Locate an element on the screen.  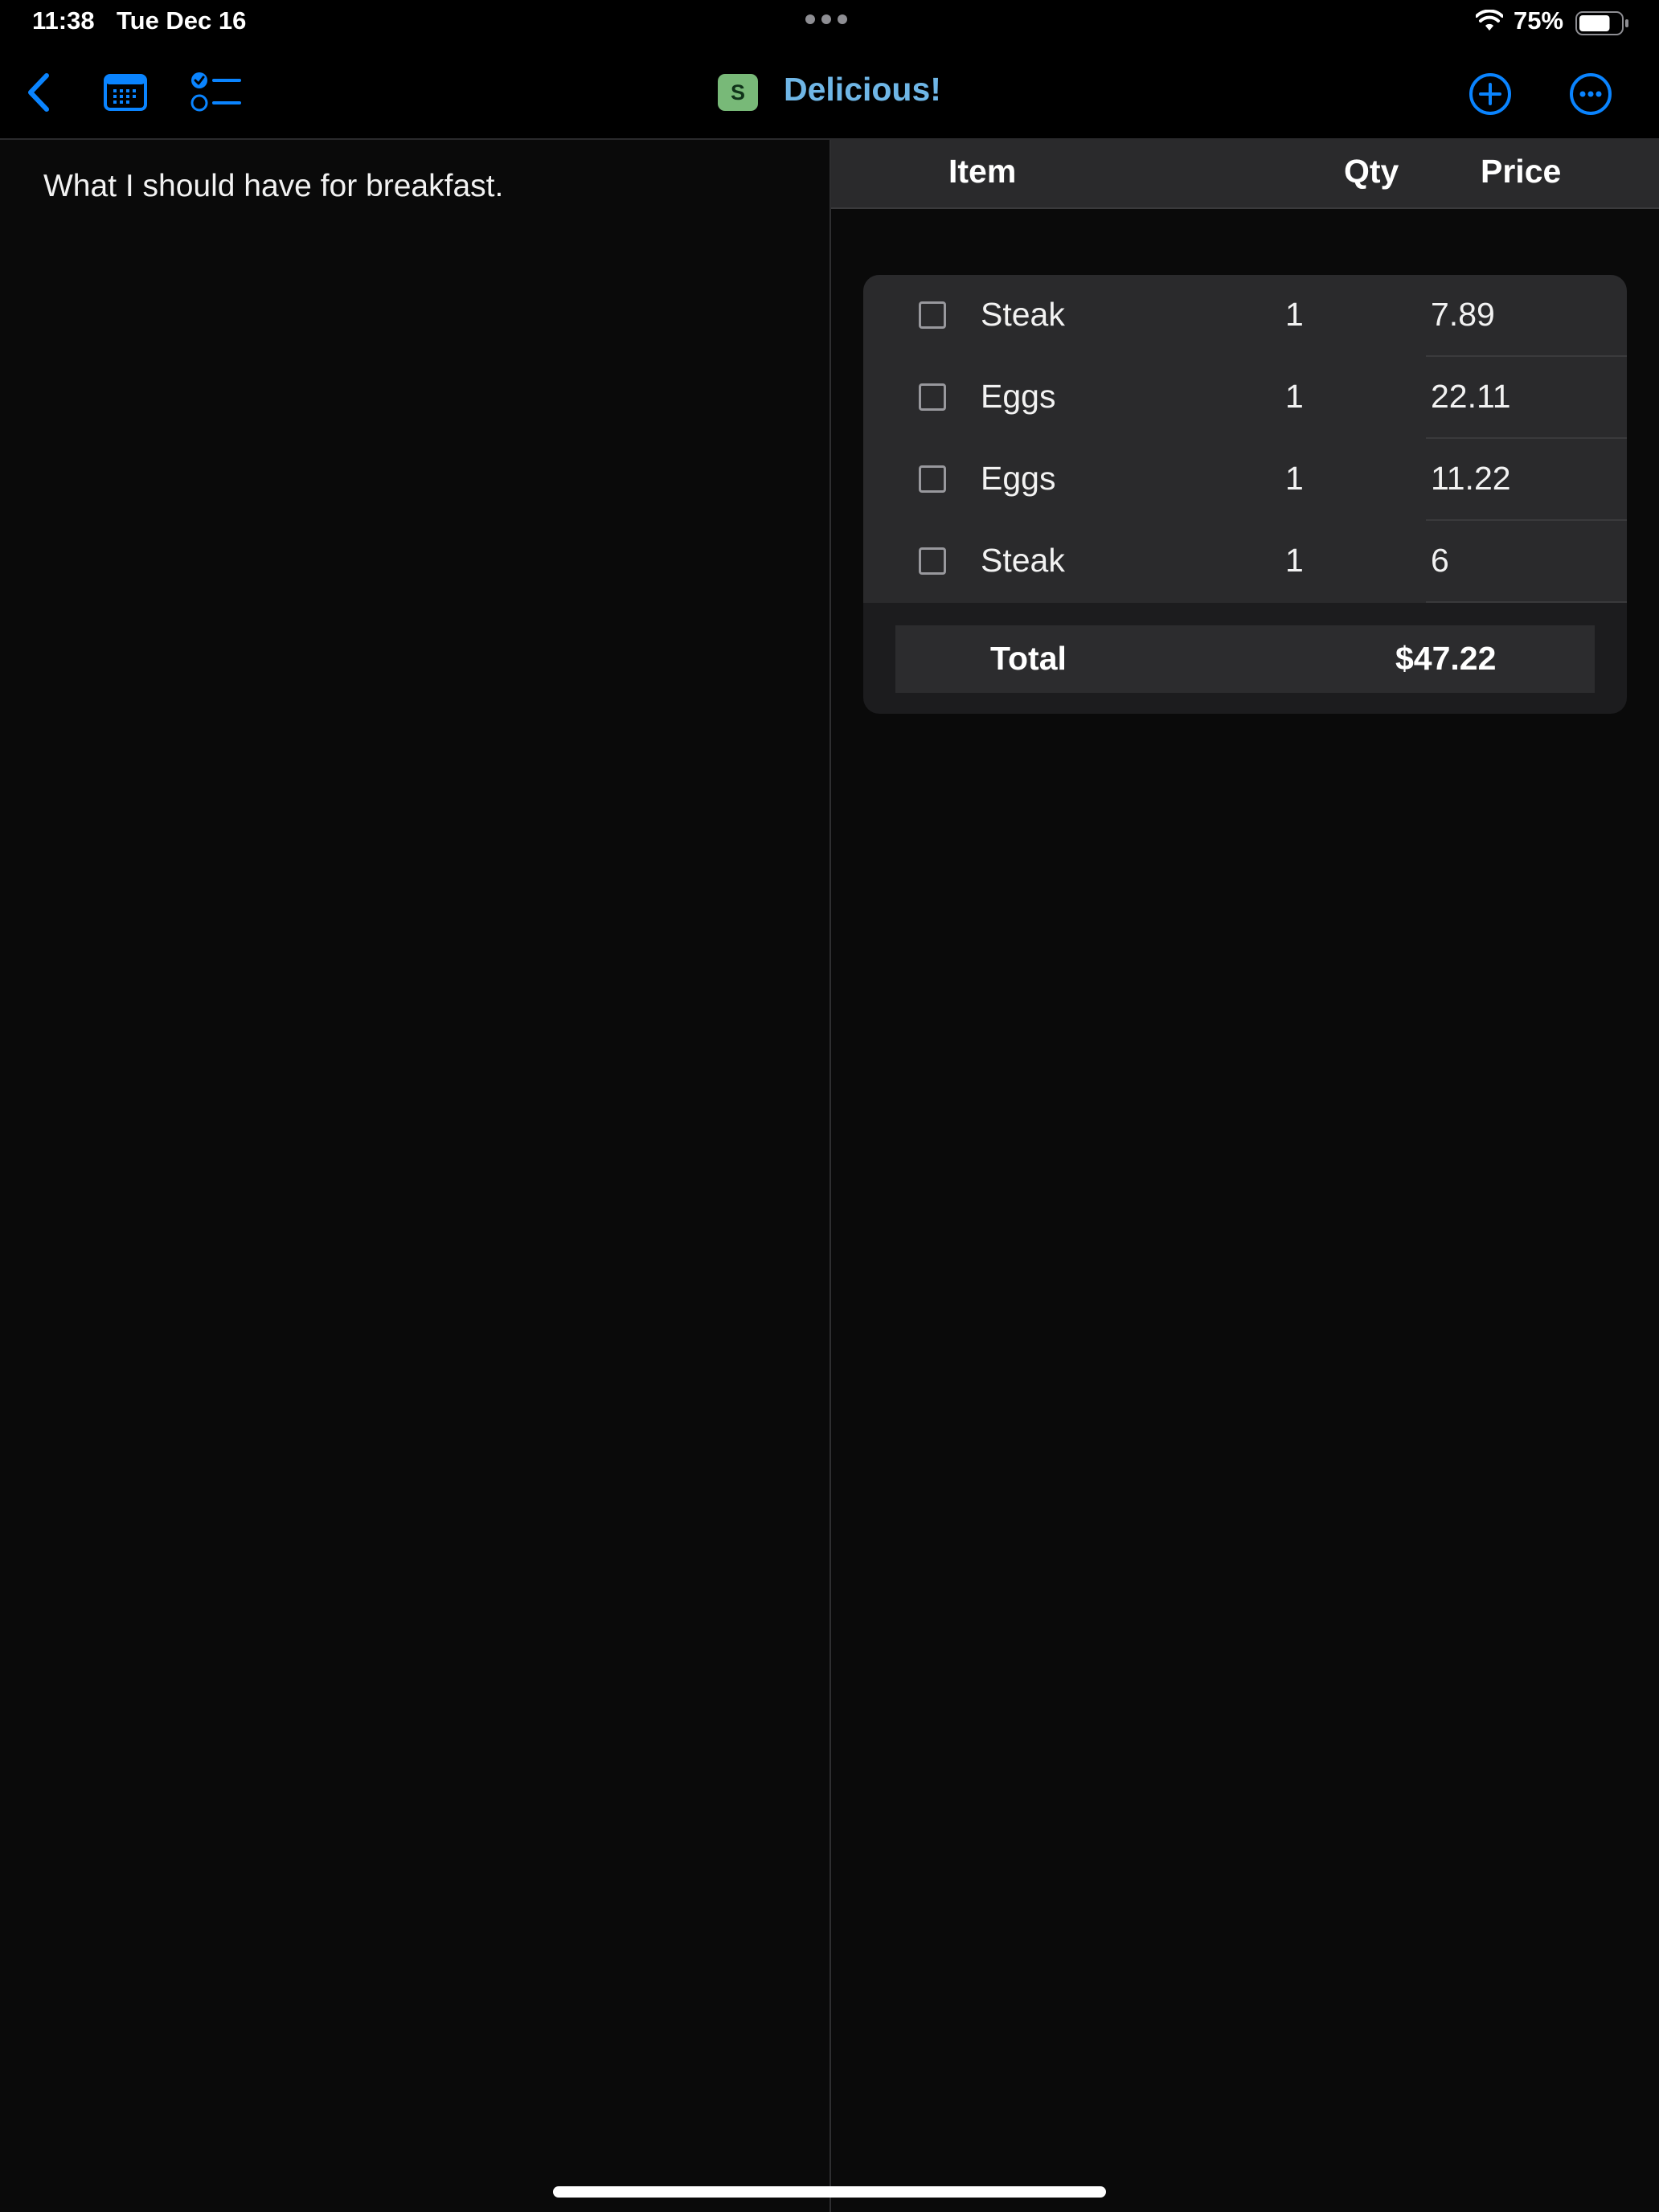
battery-percent: 75% is located at coordinates (1539, 20).